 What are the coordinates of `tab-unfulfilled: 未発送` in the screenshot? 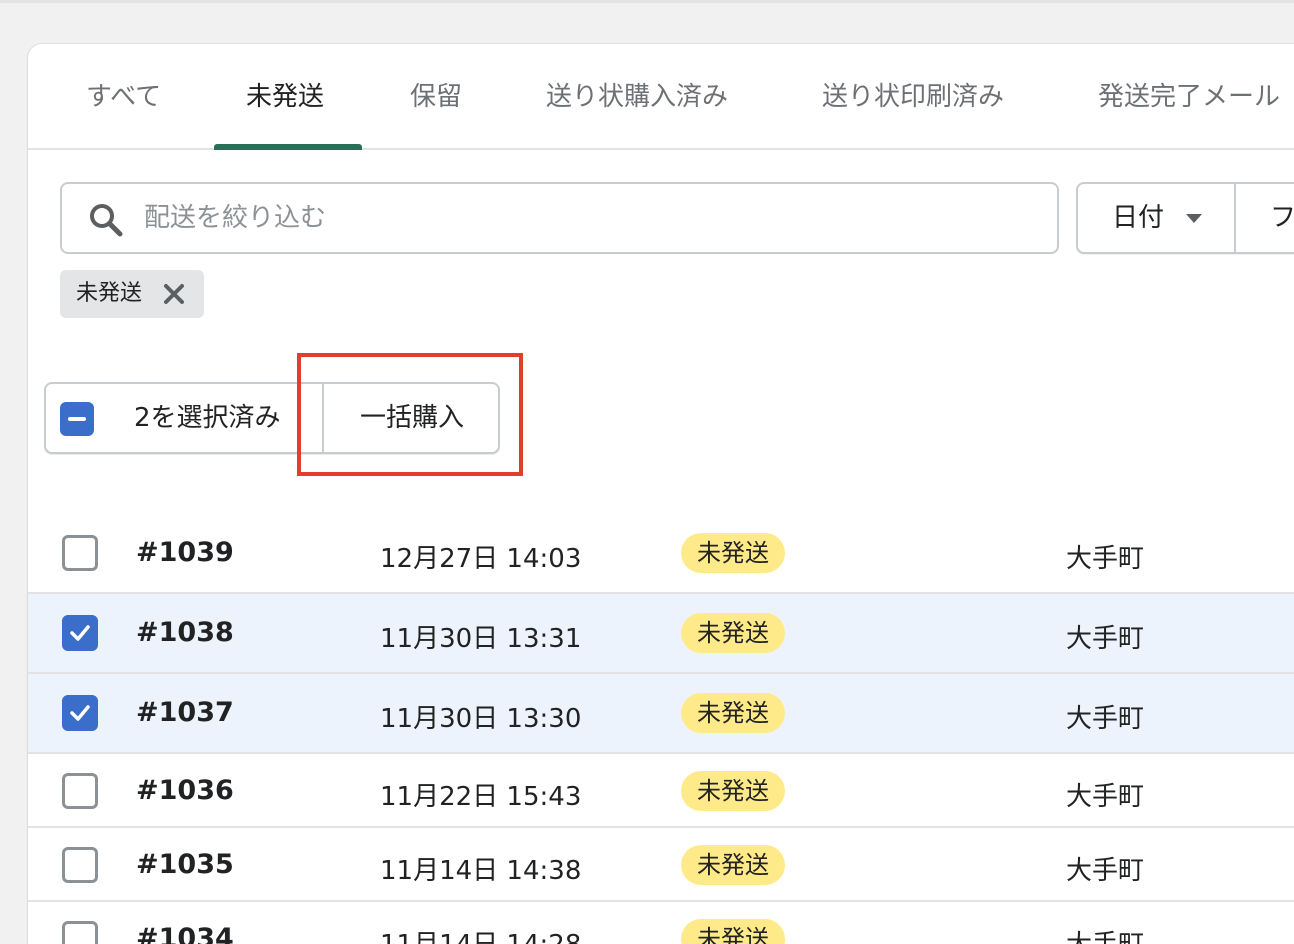 It's located at (285, 97).